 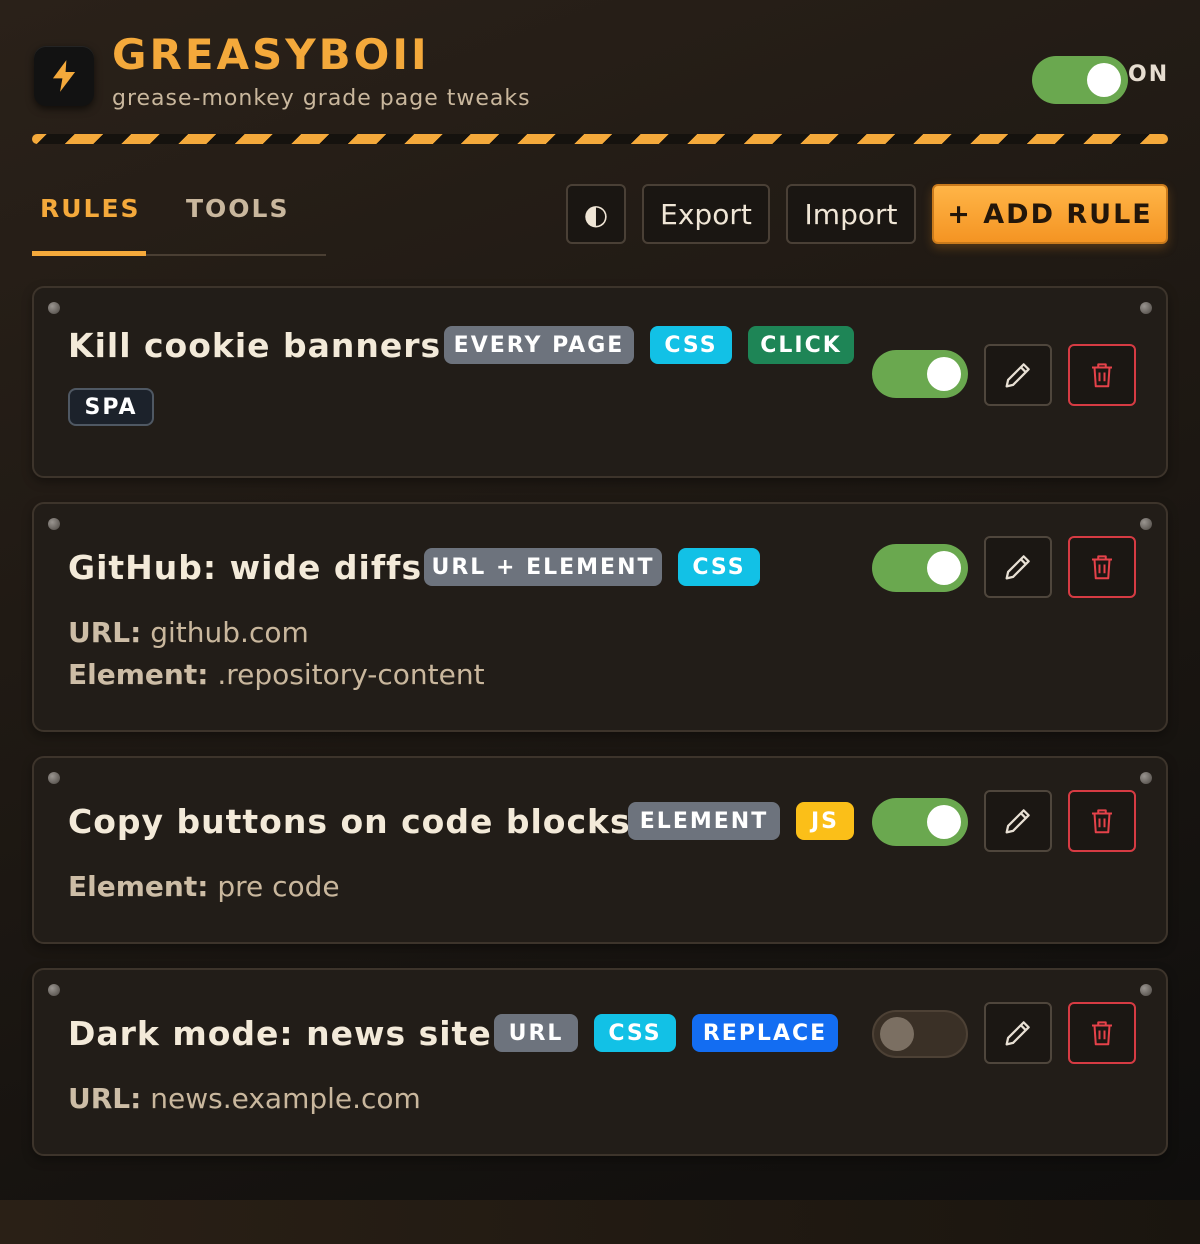 What do you see at coordinates (1149, 74) in the screenshot?
I see `master-toggle-label: ON` at bounding box center [1149, 74].